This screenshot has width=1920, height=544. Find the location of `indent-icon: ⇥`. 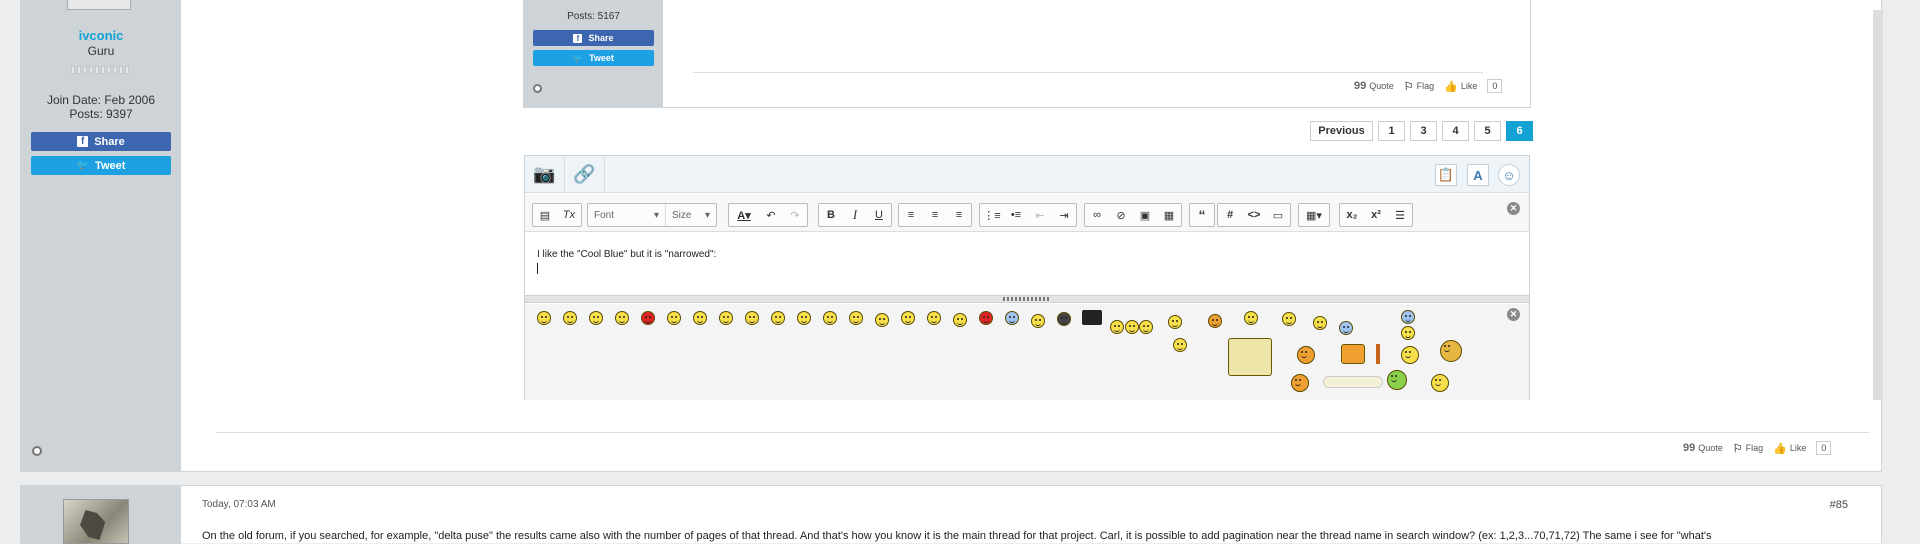

indent-icon: ⇥ is located at coordinates (1064, 215).